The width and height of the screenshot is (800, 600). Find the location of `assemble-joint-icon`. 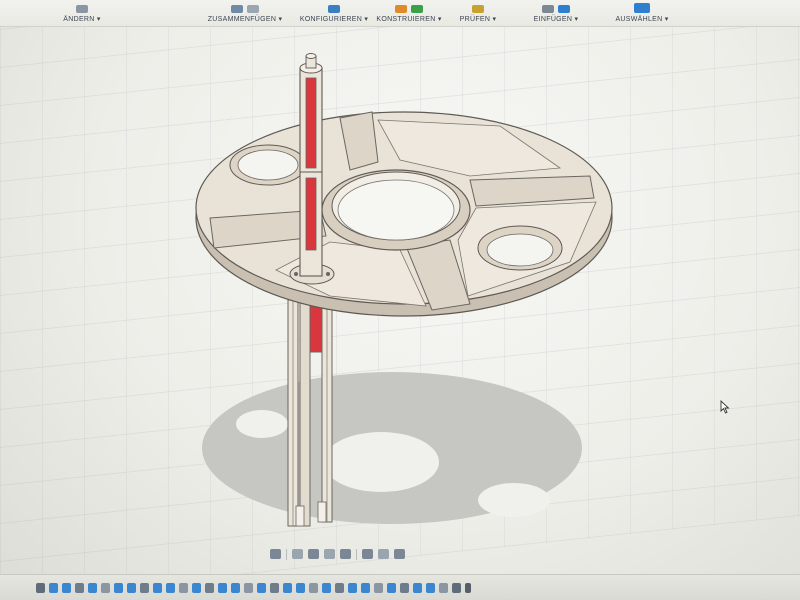

assemble-joint-icon is located at coordinates (253, 9).